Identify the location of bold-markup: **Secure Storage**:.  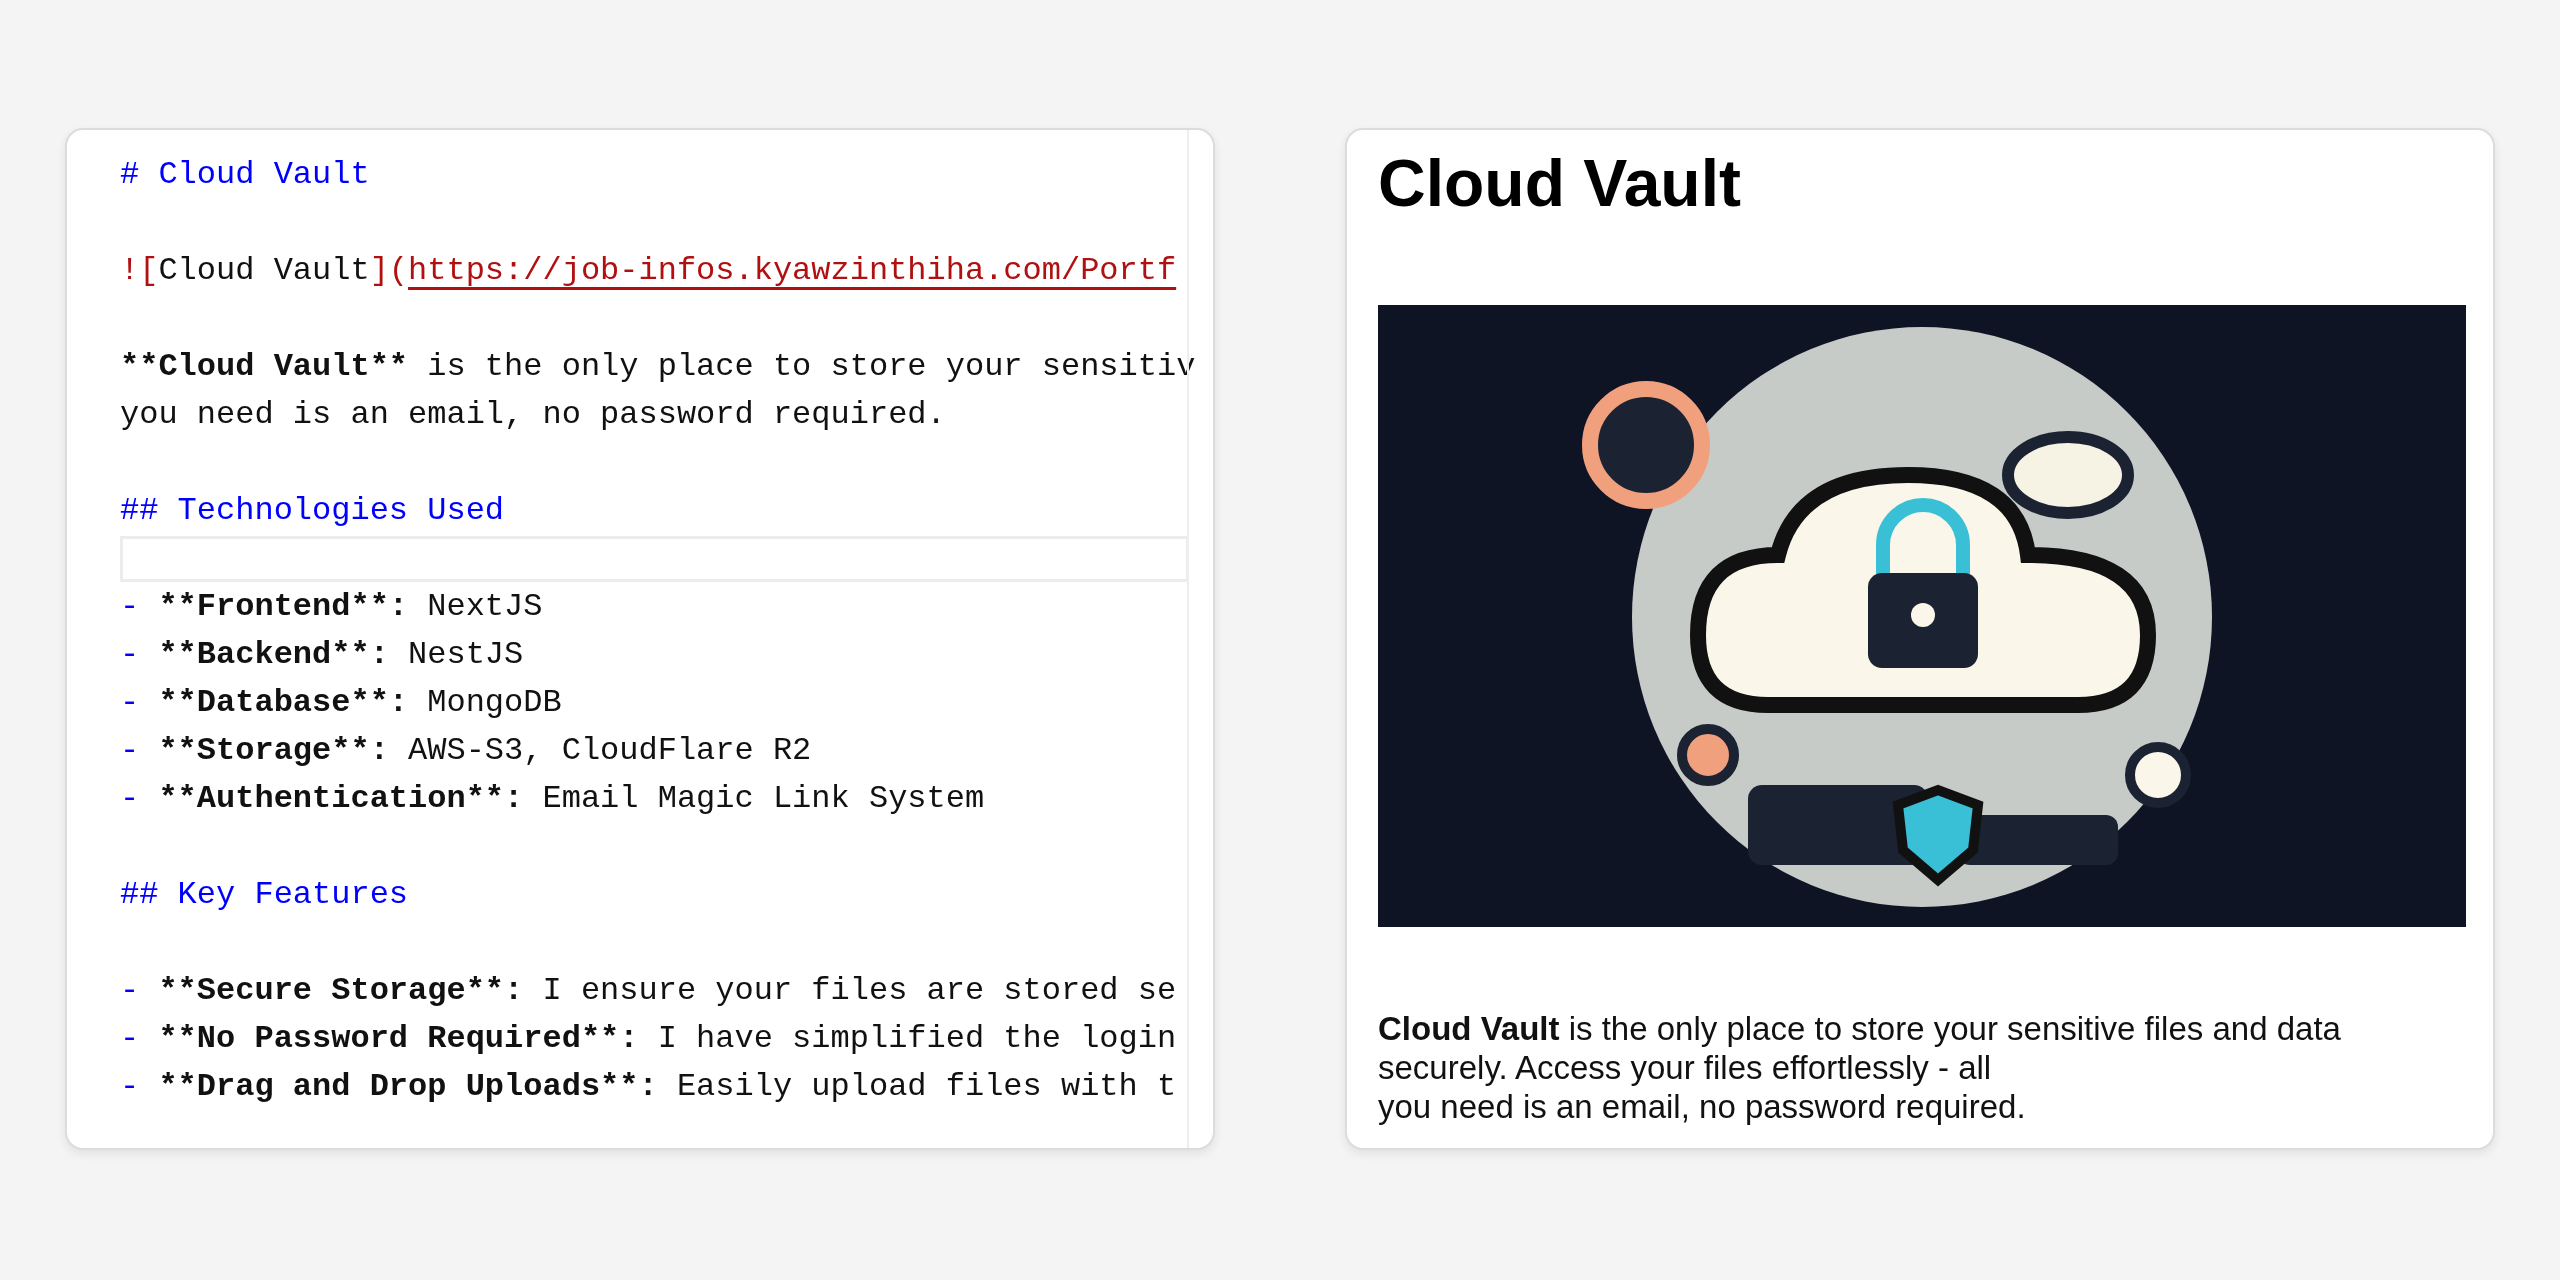
(340, 990).